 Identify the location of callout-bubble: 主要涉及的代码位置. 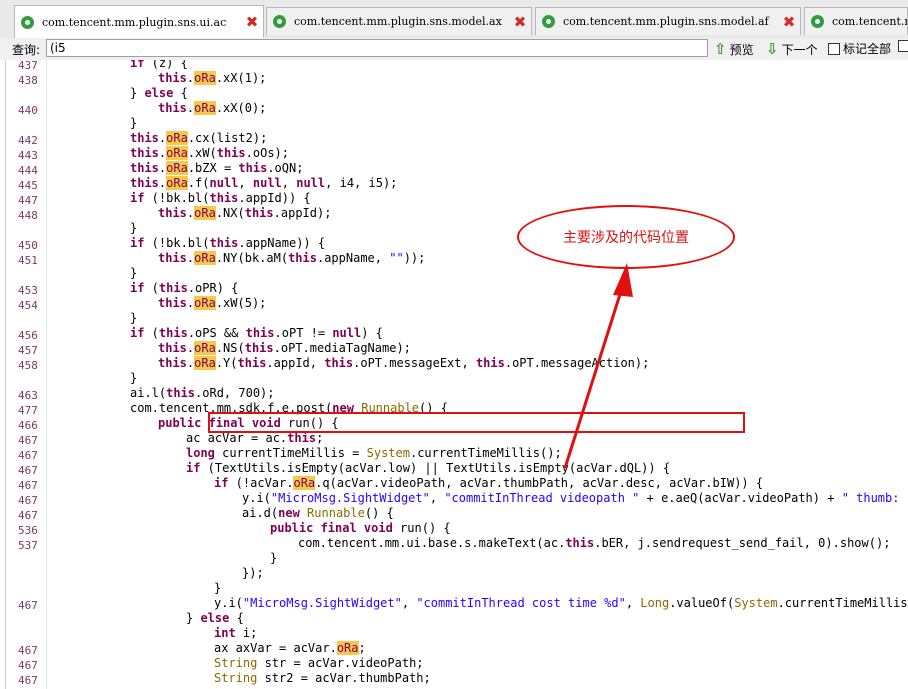
(626, 237).